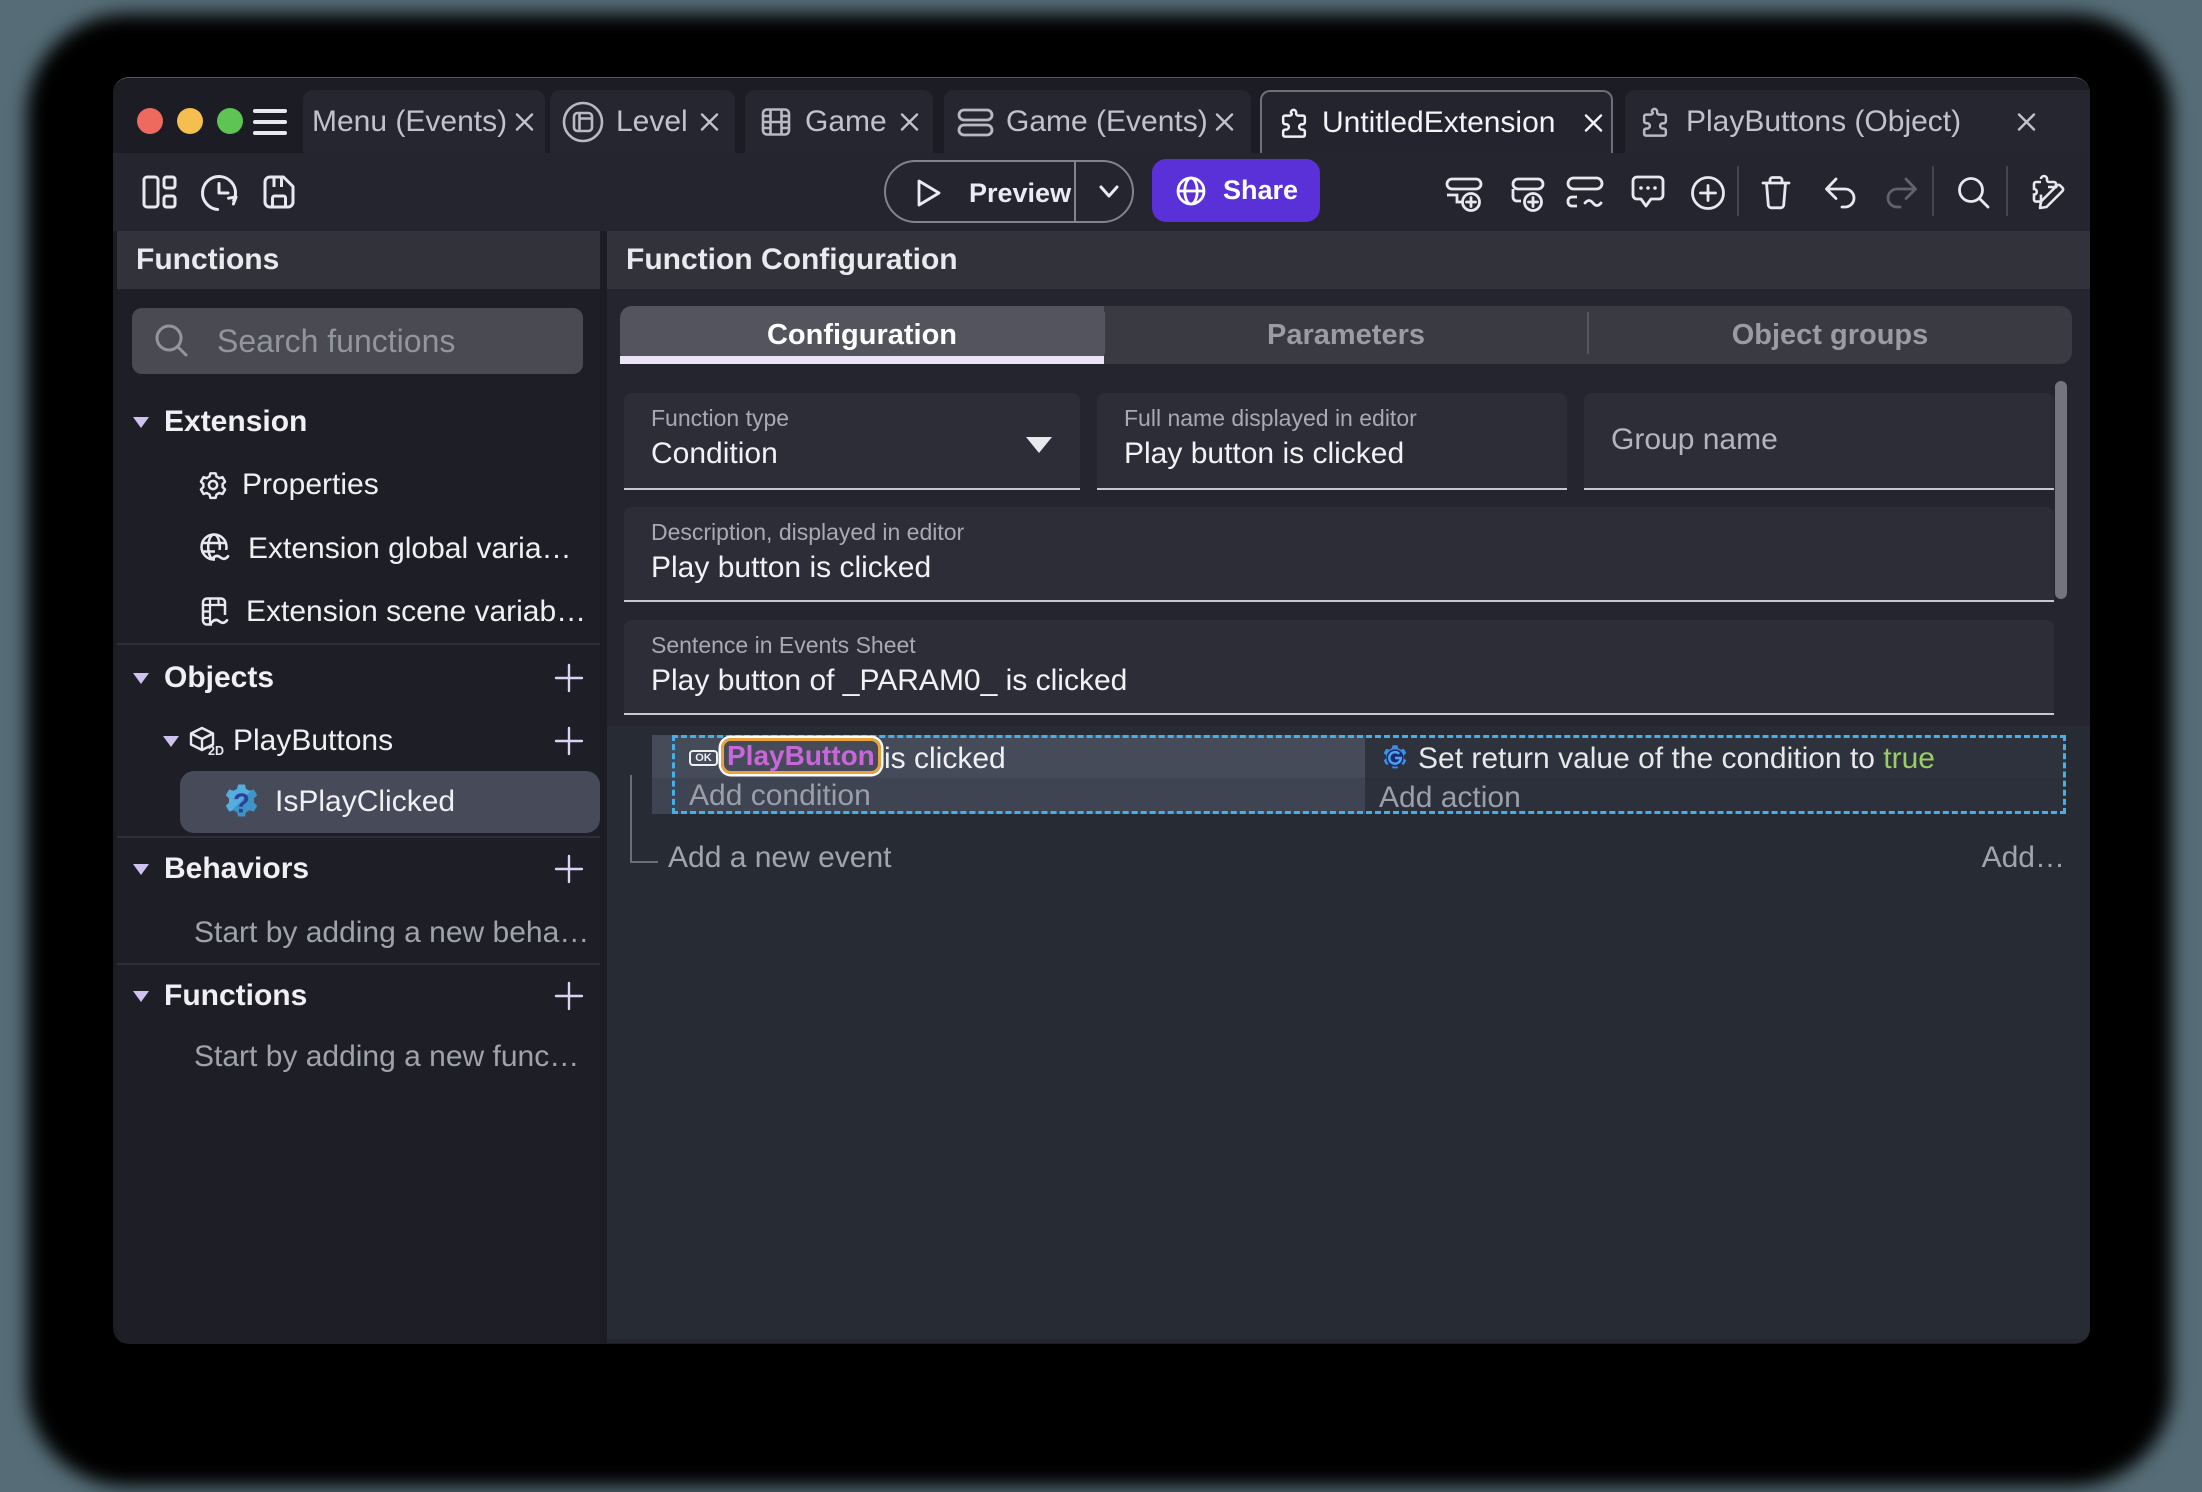 This screenshot has height=1492, width=2202. Describe the element at coordinates (216, 750) in the screenshot. I see `svg-text: 2D` at that location.